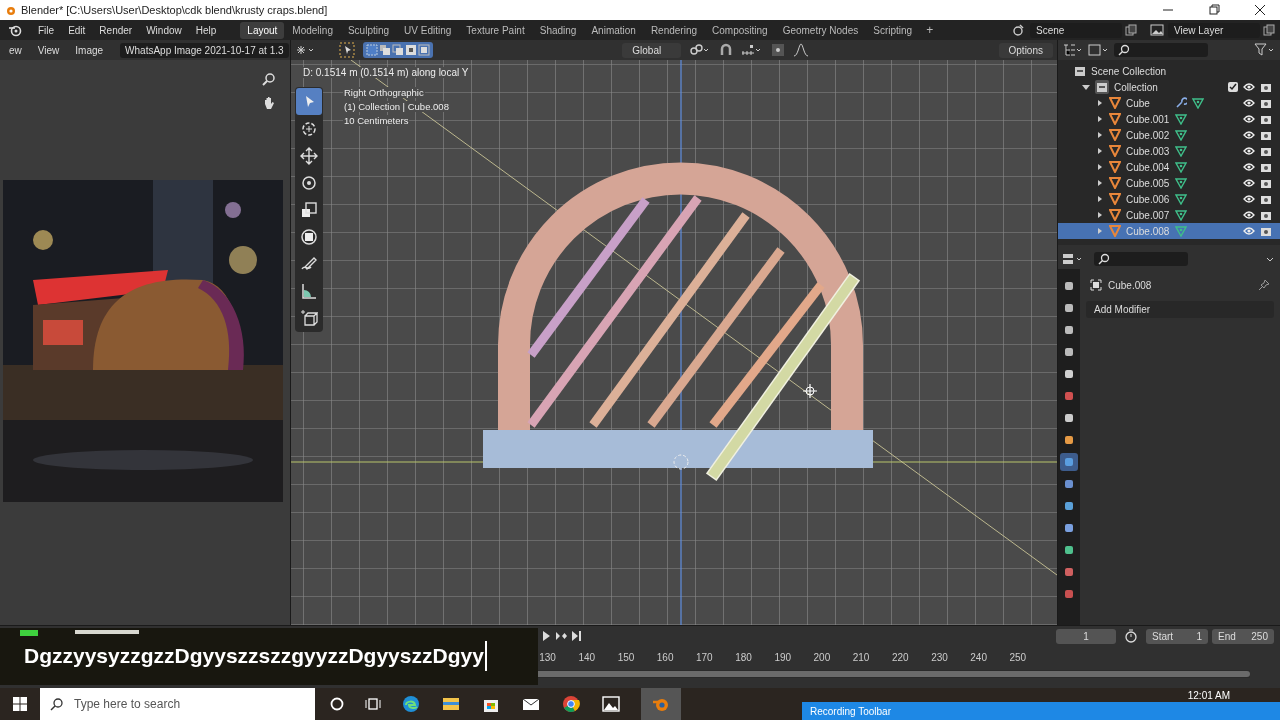 The image size is (1280, 720). What do you see at coordinates (116, 30) in the screenshot?
I see `menu-item: Render` at bounding box center [116, 30].